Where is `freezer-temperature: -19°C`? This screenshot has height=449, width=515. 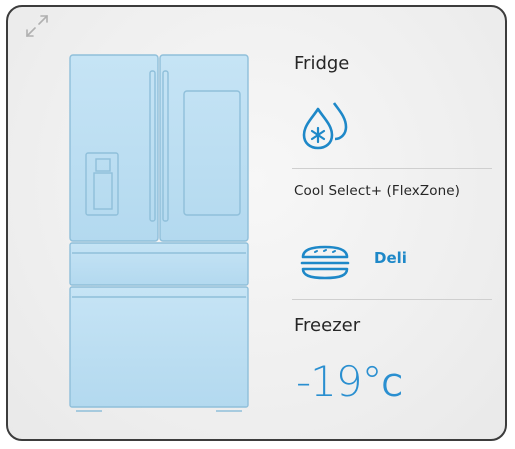 freezer-temperature: -19°C is located at coordinates (349, 381).